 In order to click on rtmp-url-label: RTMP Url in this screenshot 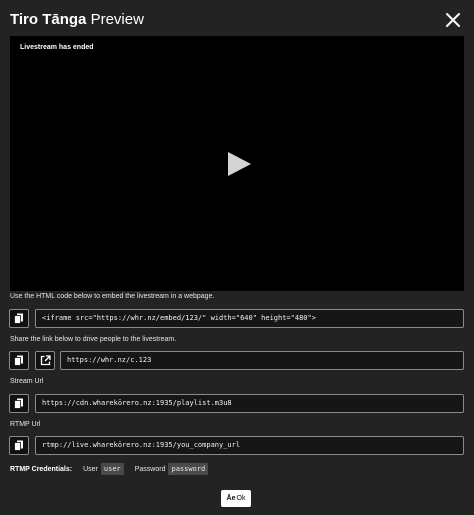, I will do `click(25, 424)`.